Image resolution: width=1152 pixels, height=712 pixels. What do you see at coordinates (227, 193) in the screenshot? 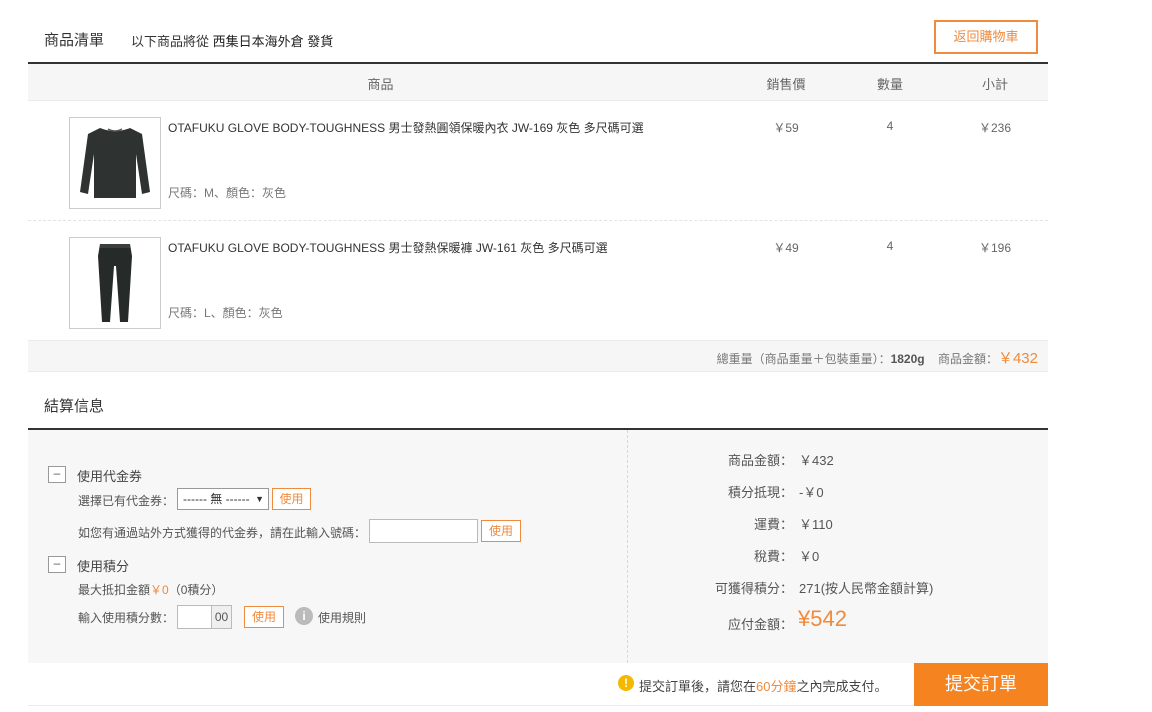
I see `product-spec: 尺碼：M、顏色：灰色` at bounding box center [227, 193].